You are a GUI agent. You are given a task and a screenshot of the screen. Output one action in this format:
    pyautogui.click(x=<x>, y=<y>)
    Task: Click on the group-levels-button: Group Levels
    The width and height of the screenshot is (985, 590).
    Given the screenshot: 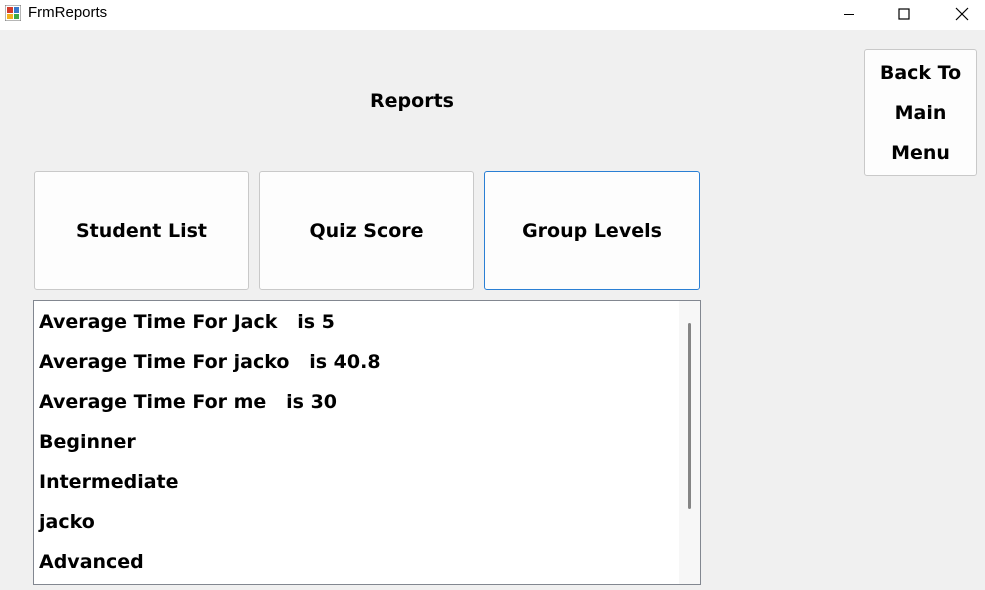 What is the action you would take?
    pyautogui.click(x=592, y=230)
    